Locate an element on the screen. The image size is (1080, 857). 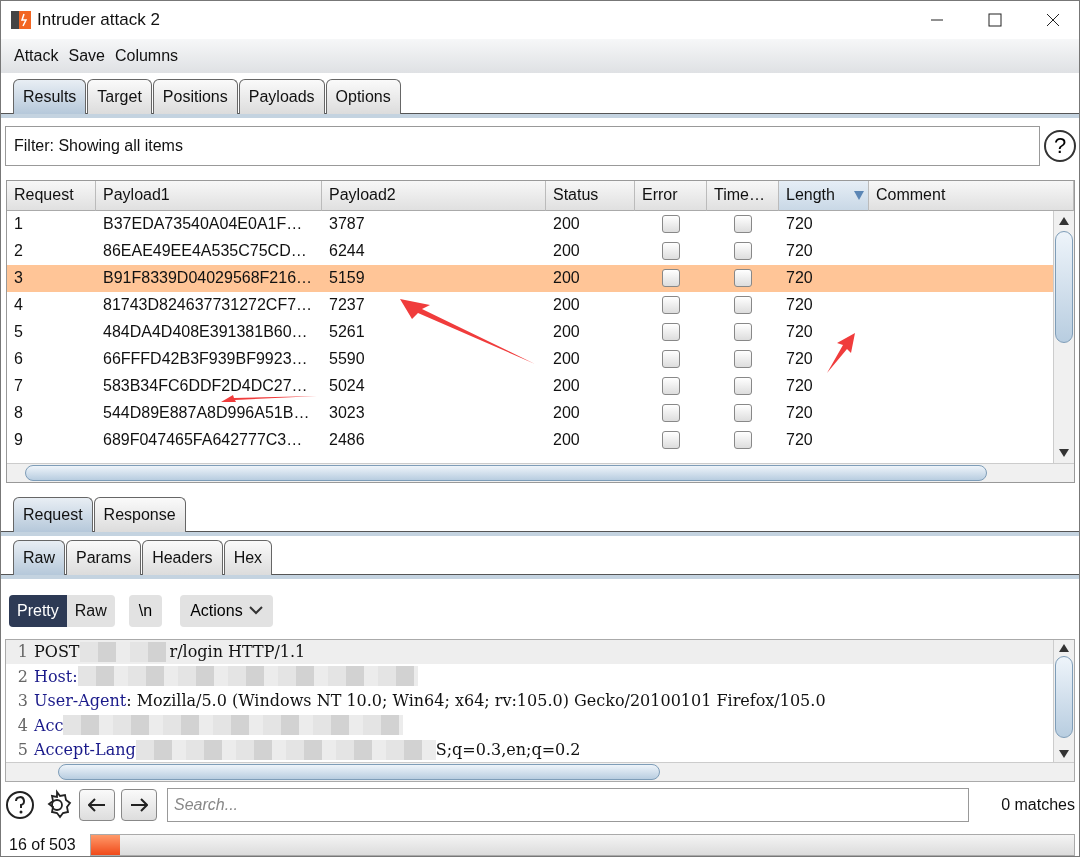
sort-arrow-icon is located at coordinates (859, 195).